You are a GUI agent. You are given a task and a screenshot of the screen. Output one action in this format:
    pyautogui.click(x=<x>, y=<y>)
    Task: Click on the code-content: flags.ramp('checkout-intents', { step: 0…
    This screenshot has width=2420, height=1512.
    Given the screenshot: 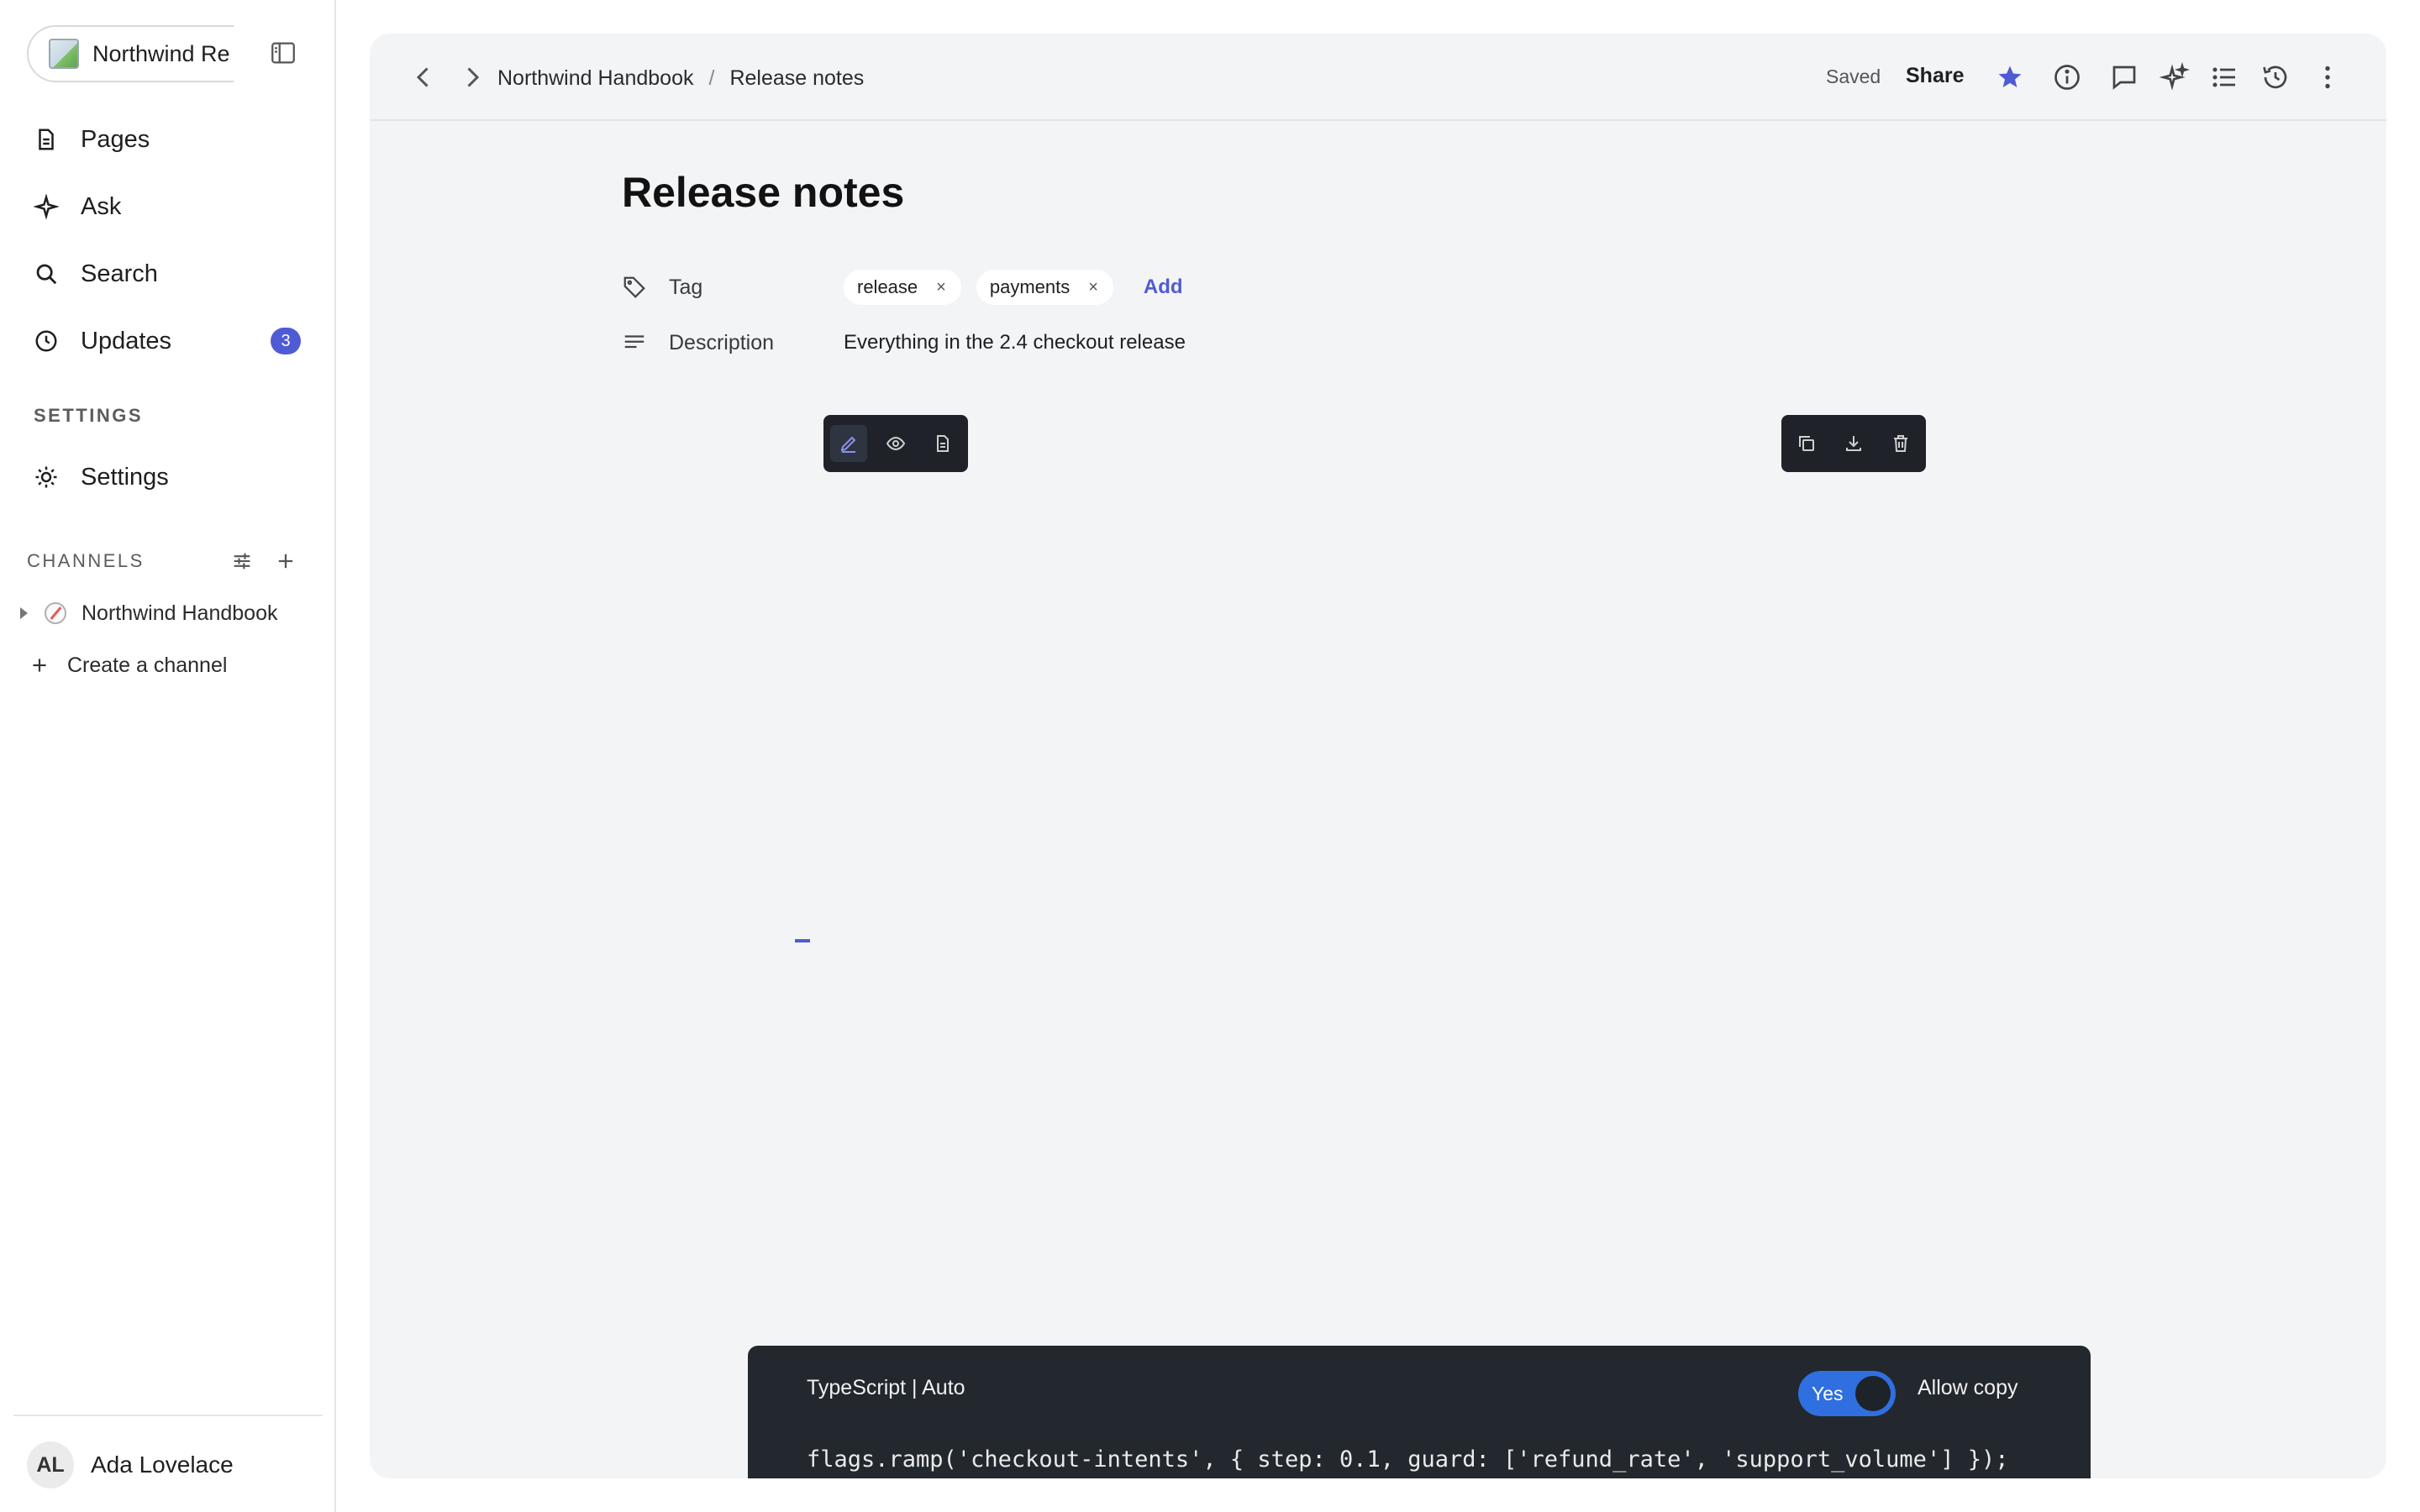 What is the action you would take?
    pyautogui.click(x=1407, y=1459)
    